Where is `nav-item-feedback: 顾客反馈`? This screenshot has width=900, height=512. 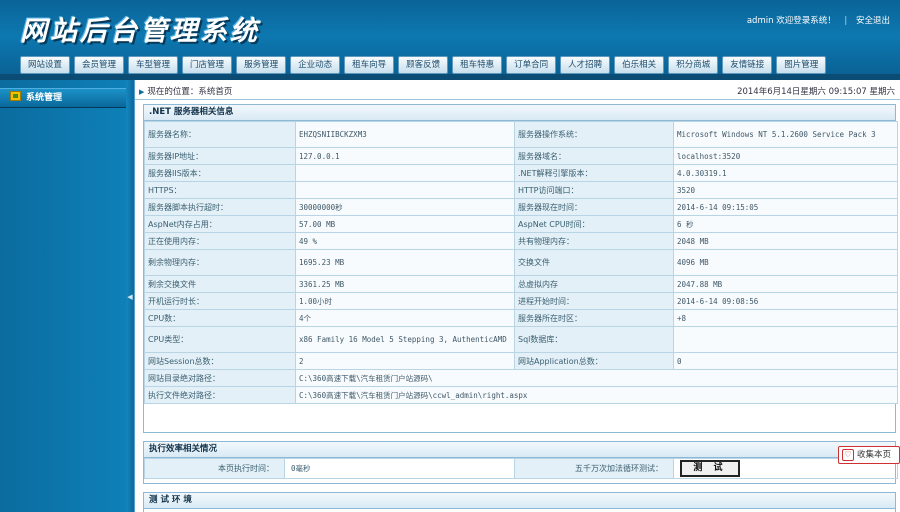
nav-item-feedback: 顾客反馈 is located at coordinates (423, 65).